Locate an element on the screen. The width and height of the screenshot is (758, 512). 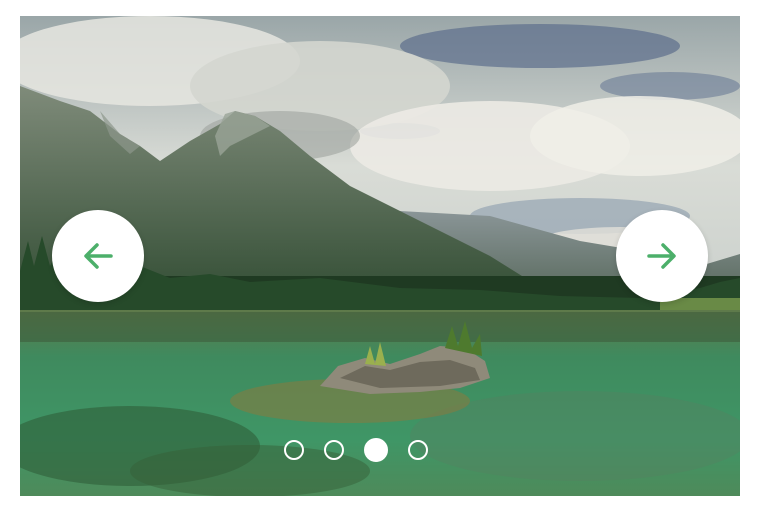
arrow-left-icon is located at coordinates (98, 256).